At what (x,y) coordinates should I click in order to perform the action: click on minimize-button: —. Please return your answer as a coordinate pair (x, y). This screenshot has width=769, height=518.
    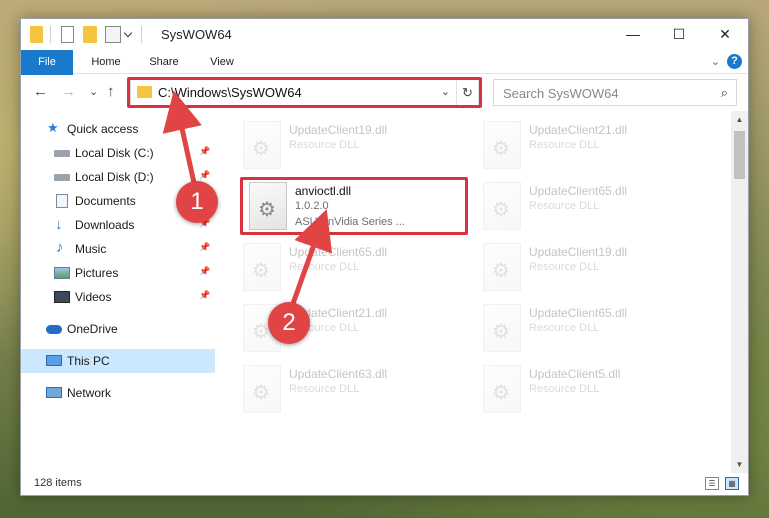
    Looking at the image, I should click on (633, 34).